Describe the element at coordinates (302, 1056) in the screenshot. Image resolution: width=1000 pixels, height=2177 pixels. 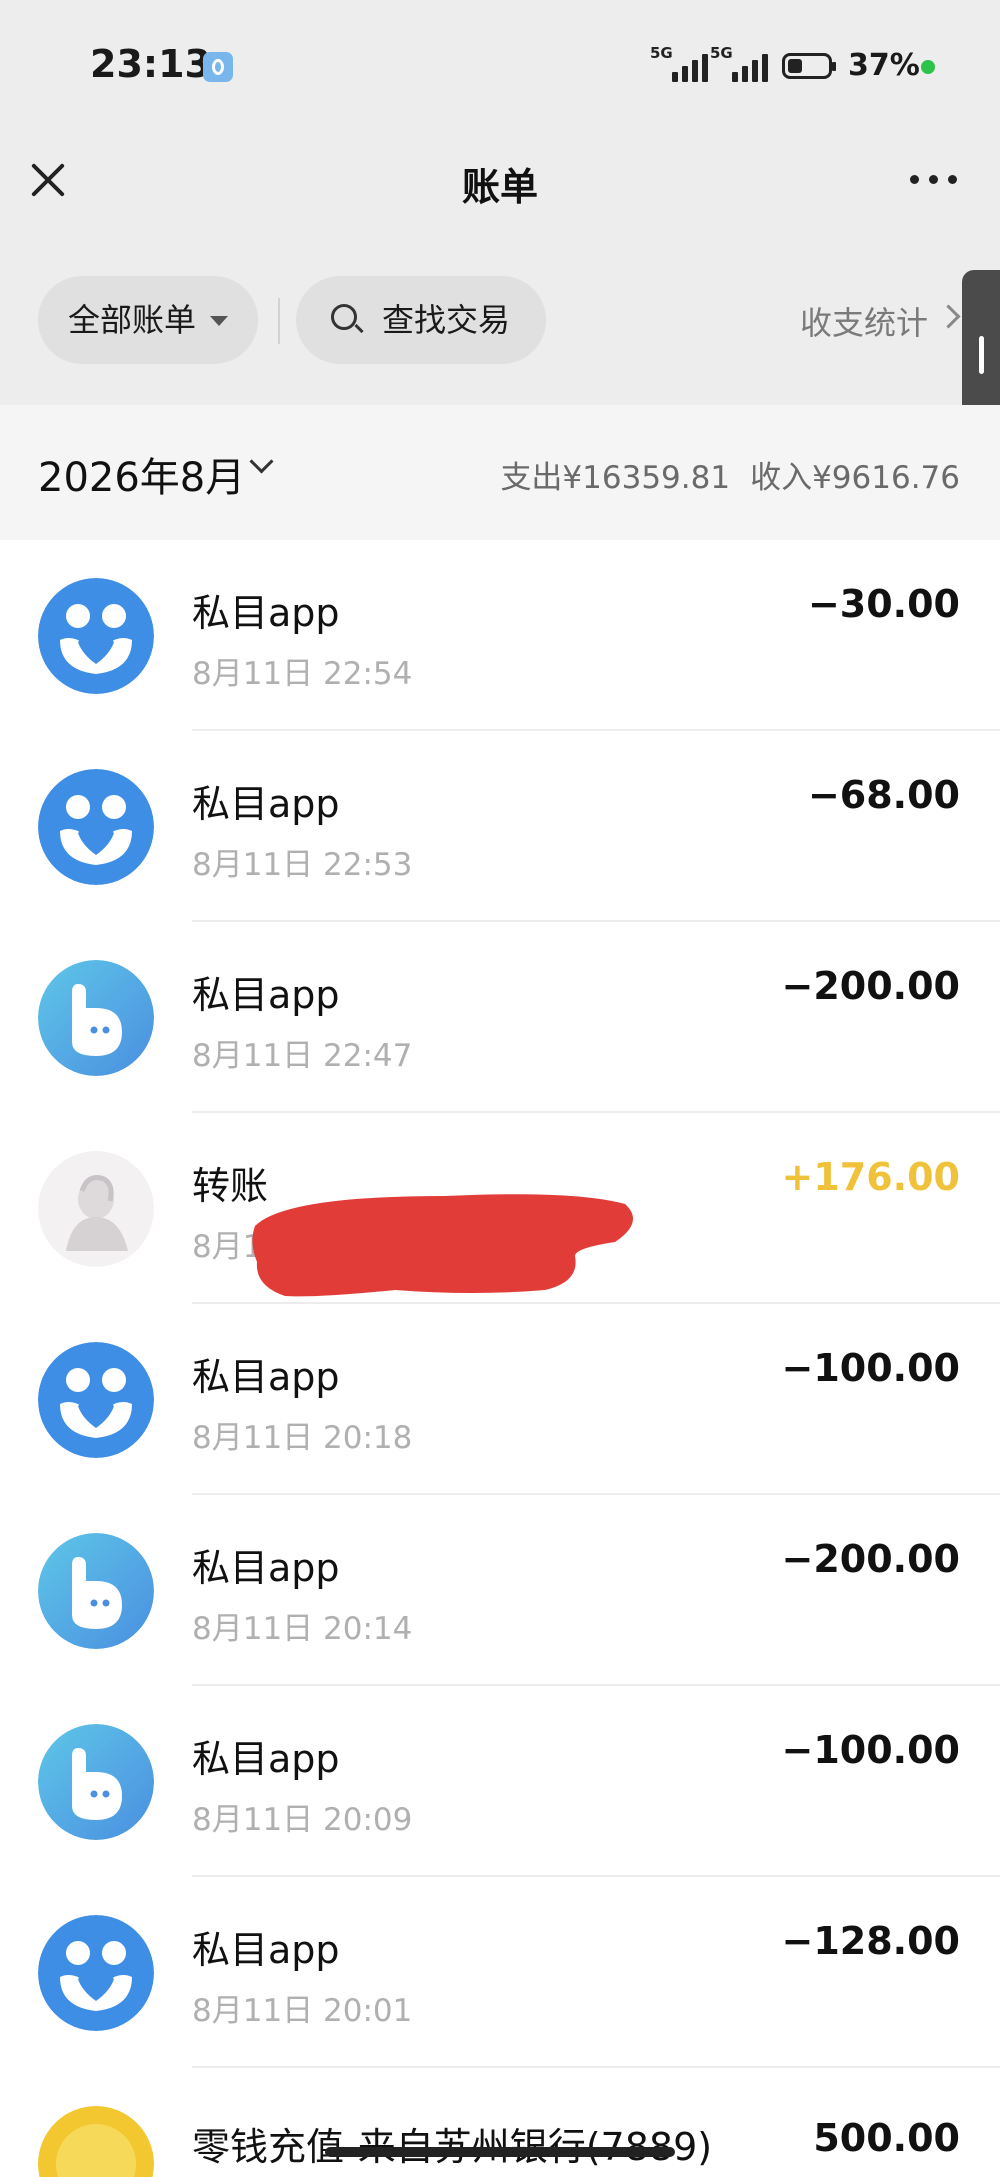
I see `transaction-time: 8月11日 22:47` at that location.